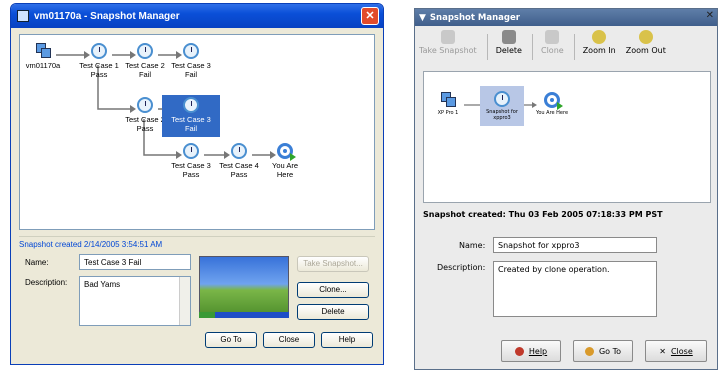 Image resolution: width=722 pixels, height=372 pixels. I want to click on window-titlebar: ▼ Snapshot Manager ✕, so click(566, 17).